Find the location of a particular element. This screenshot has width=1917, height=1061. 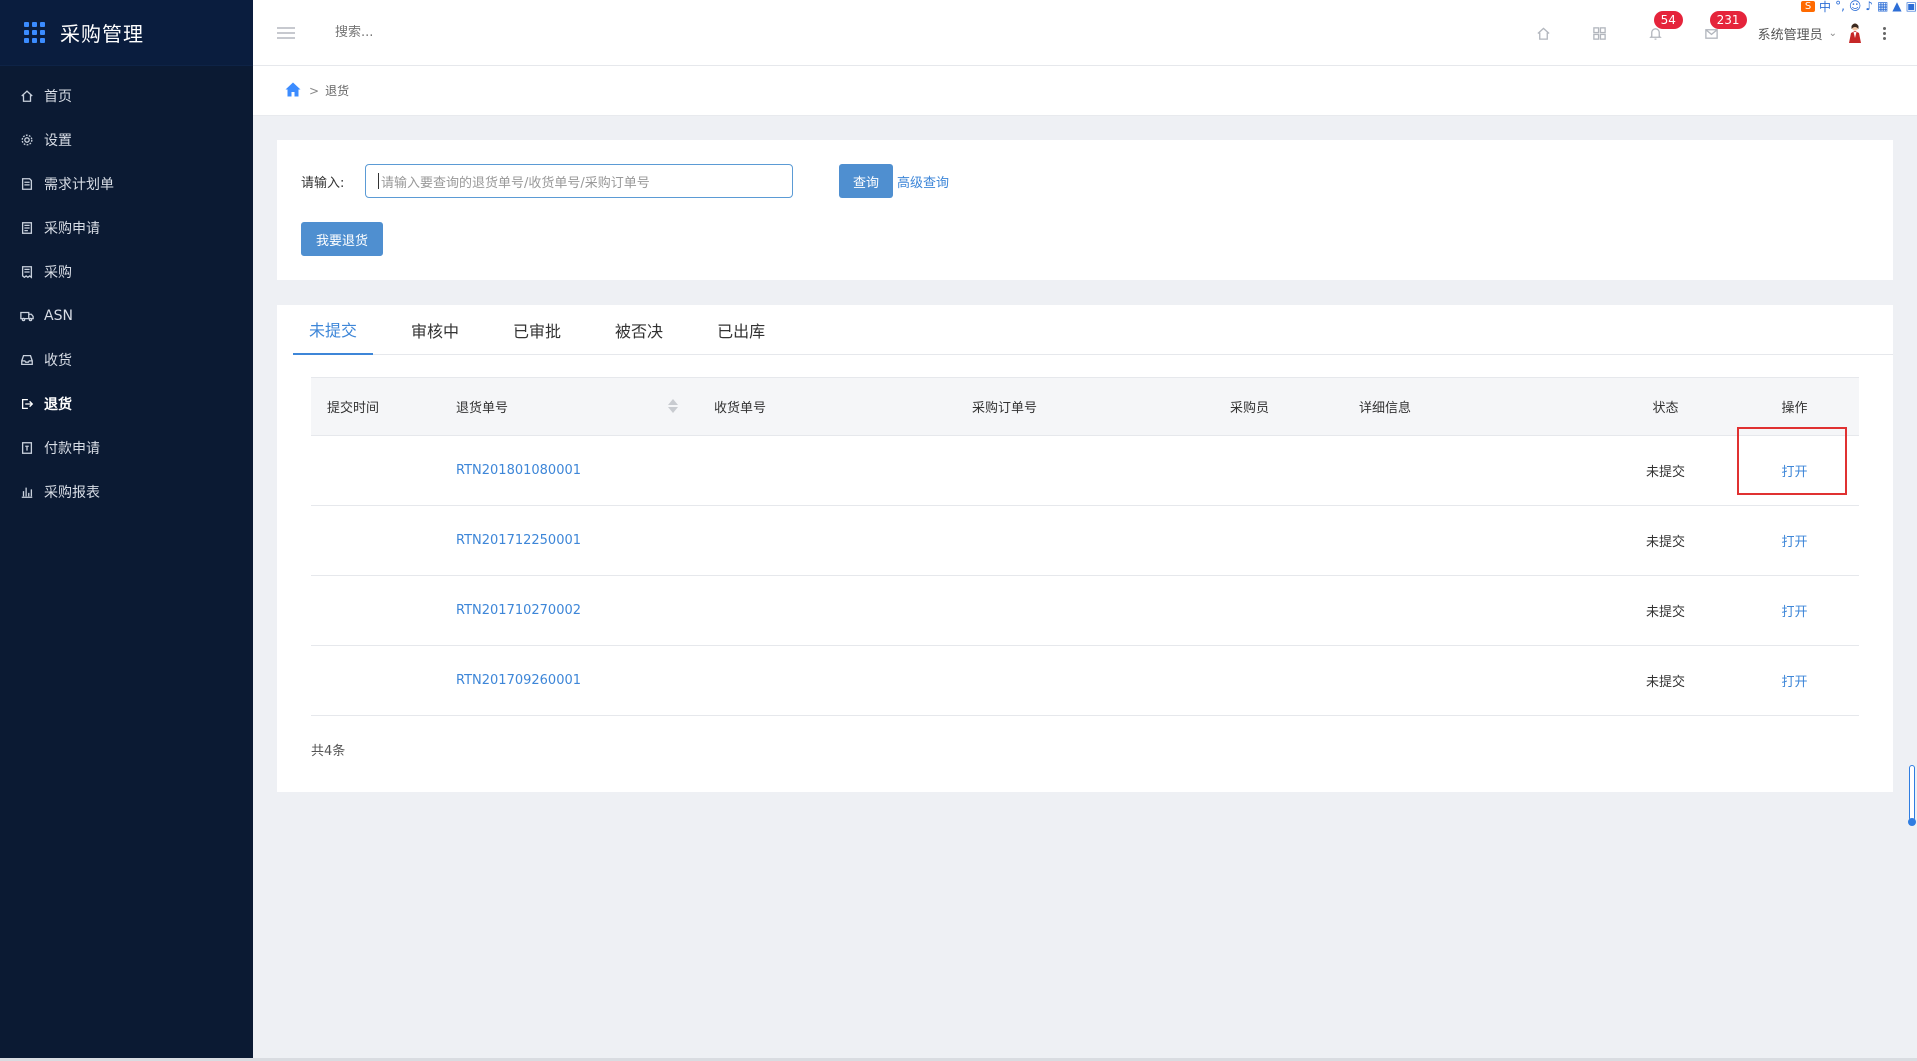

payment-icon is located at coordinates (27, 448).